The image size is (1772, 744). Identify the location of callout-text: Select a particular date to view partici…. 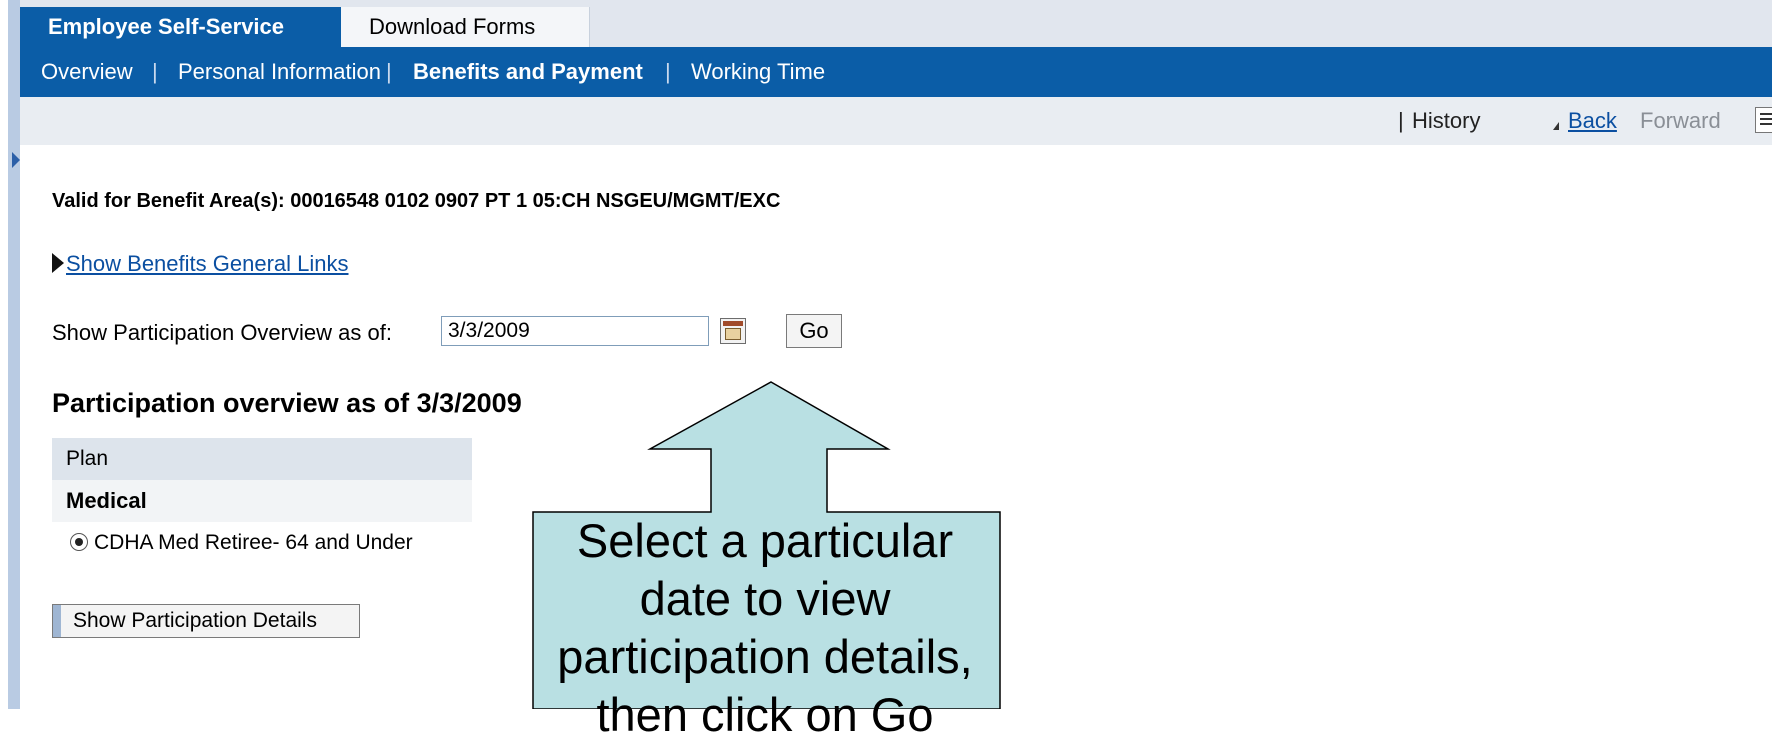
(765, 628).